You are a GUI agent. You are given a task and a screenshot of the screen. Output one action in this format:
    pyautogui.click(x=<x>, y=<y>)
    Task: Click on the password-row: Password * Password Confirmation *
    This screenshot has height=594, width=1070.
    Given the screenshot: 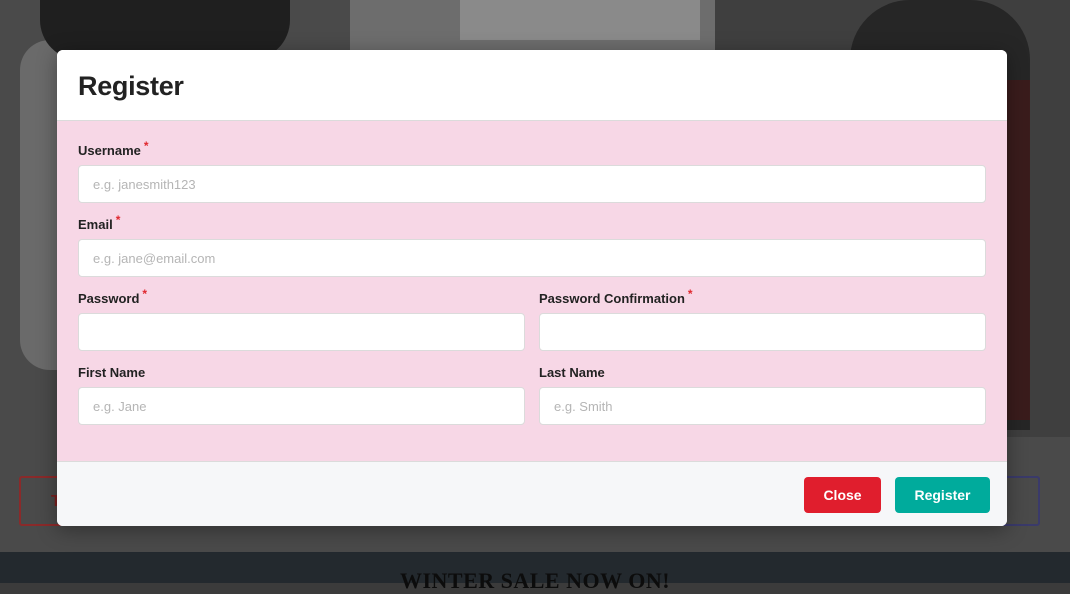 What is the action you would take?
    pyautogui.click(x=532, y=325)
    